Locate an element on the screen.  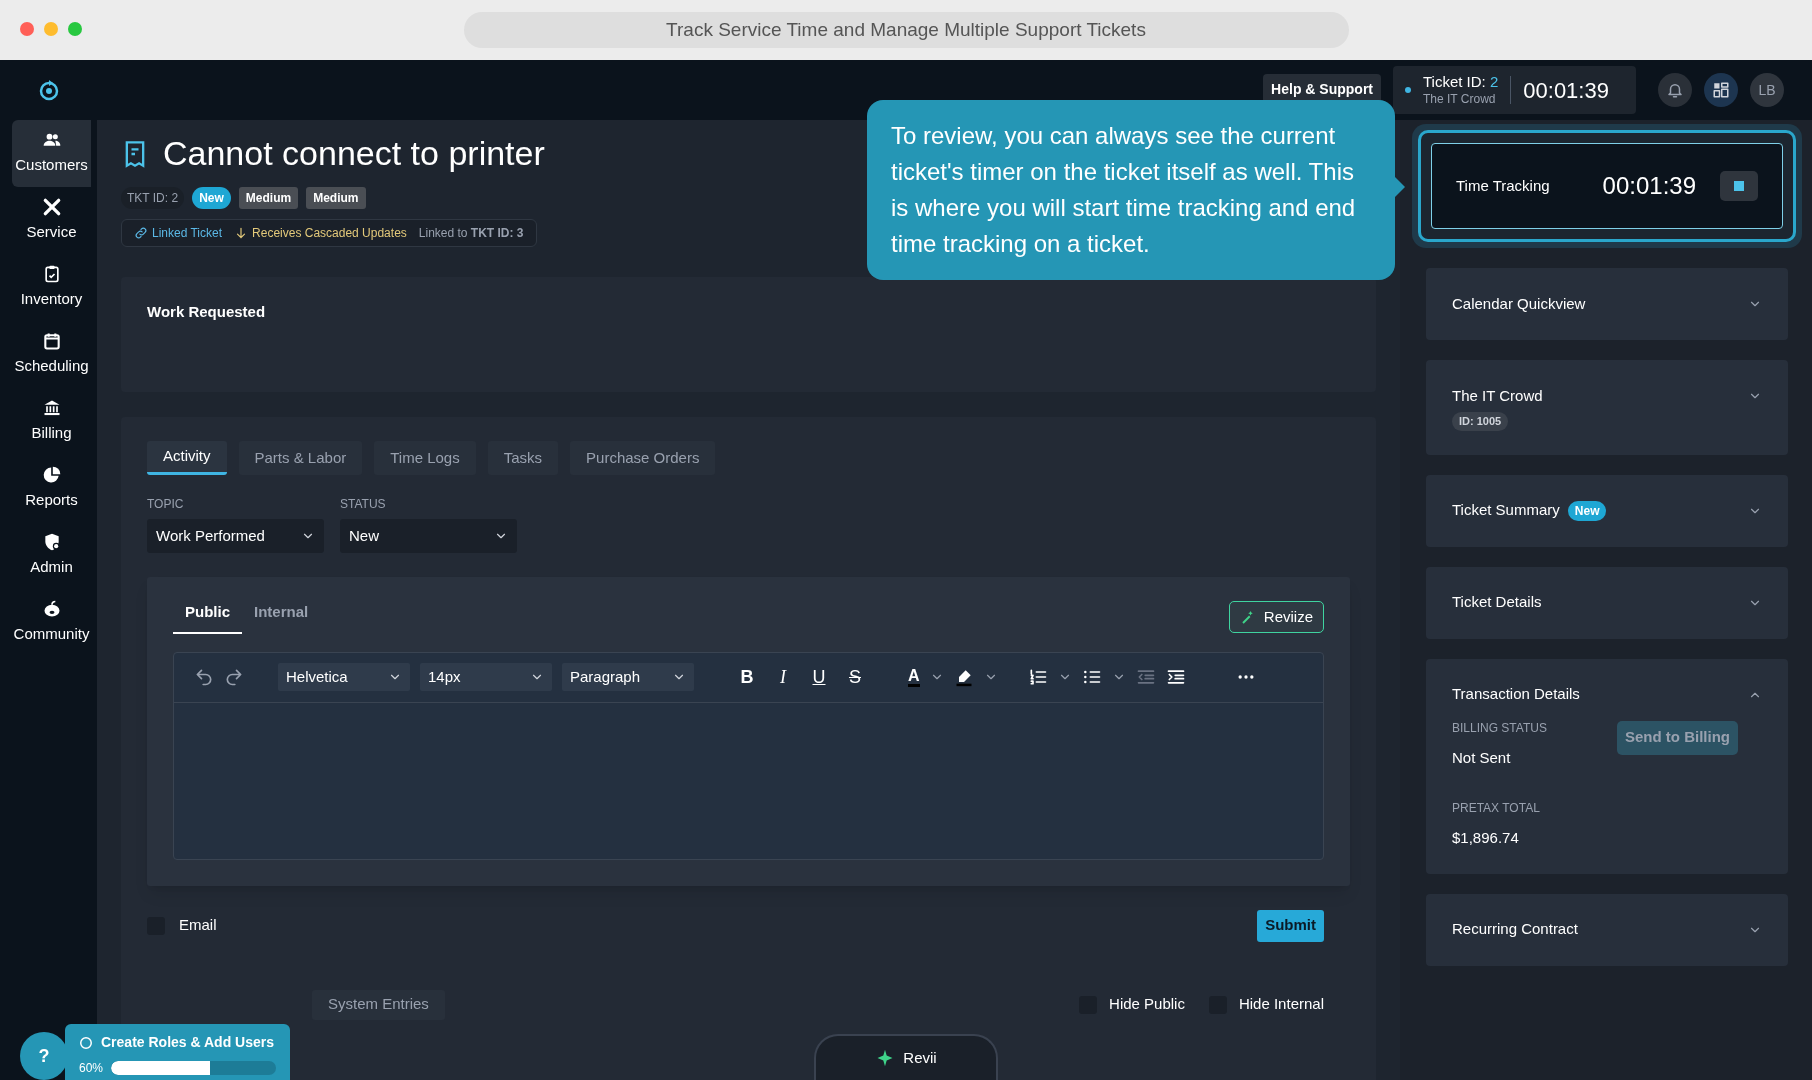
notifications-button is located at coordinates (1675, 90).